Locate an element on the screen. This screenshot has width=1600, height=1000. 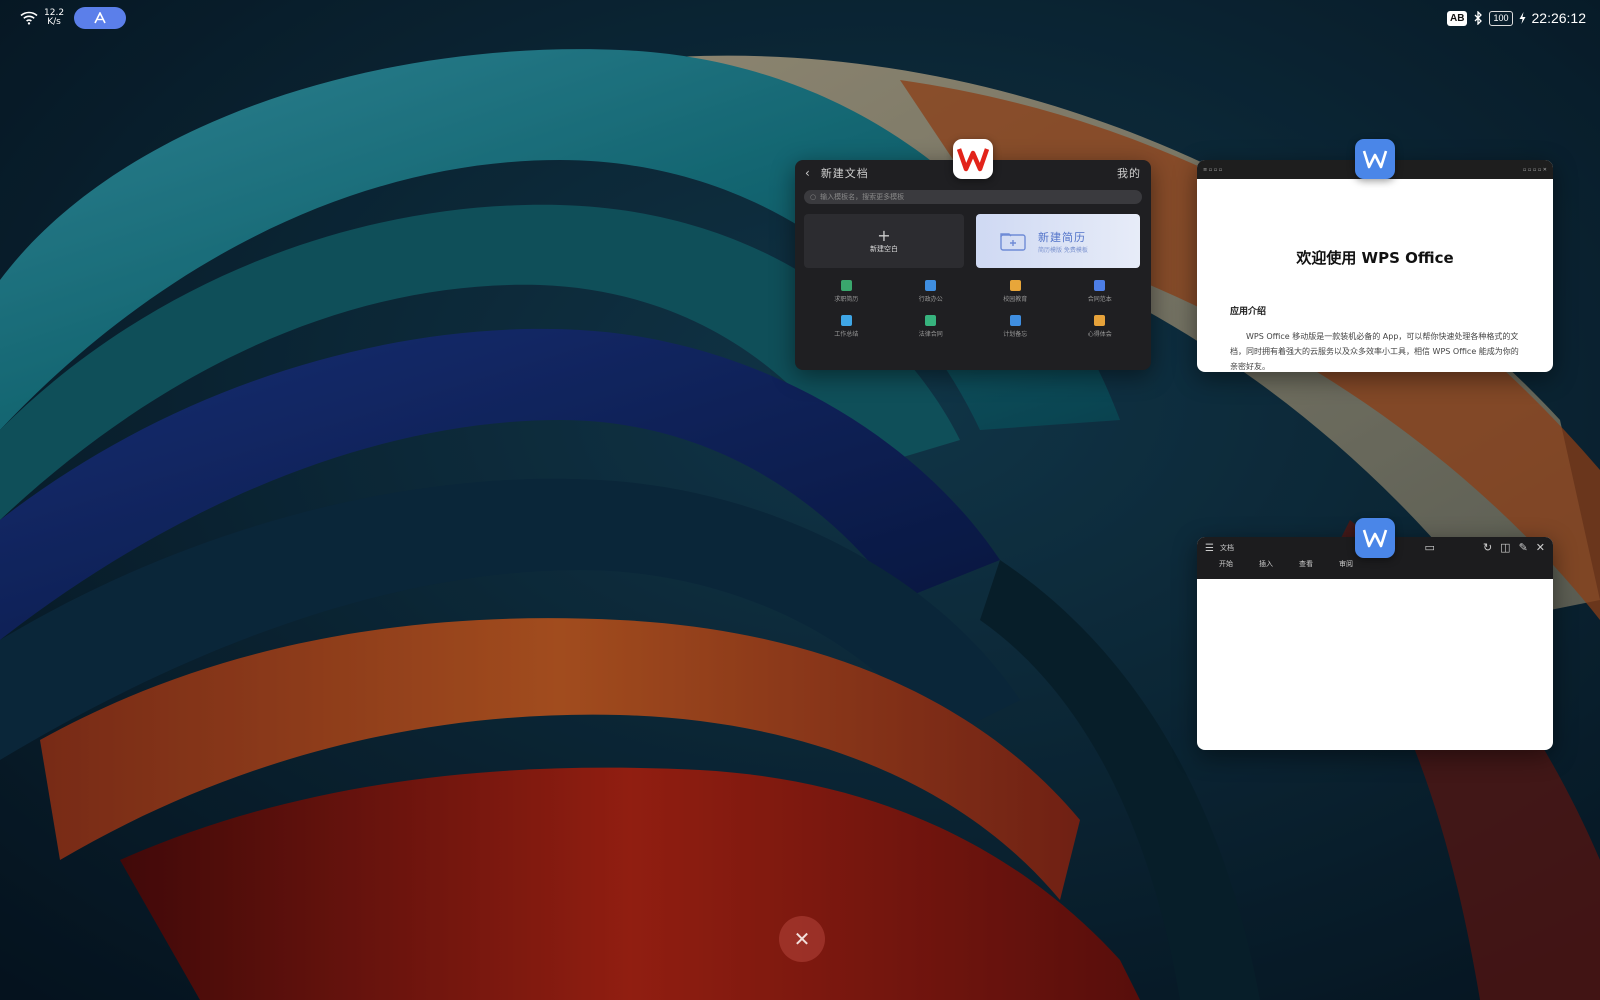
template-tile-label: 校园教育 is located at coordinates (1015, 299).